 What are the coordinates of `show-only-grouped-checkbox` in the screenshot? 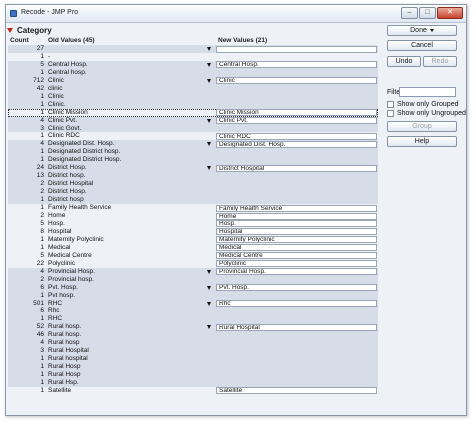 It's located at (390, 104).